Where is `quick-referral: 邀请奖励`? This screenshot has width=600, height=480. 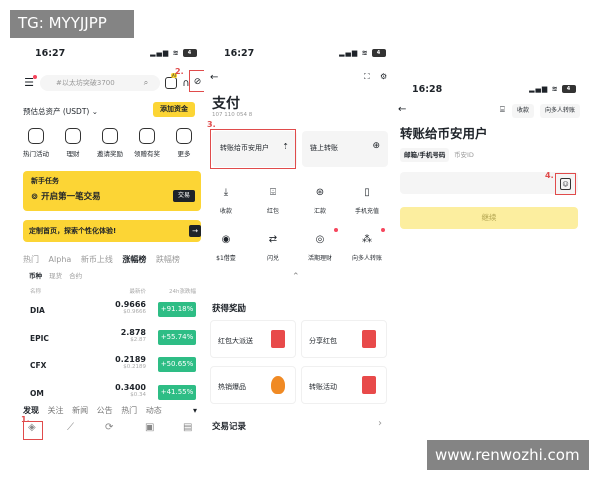
quick-referral: 邀请奖励 is located at coordinates (110, 143).